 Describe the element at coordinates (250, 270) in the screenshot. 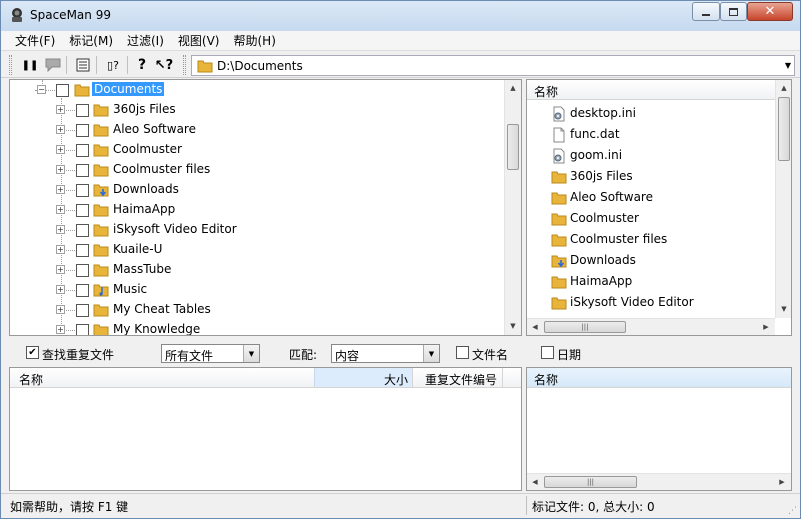

I see `tree-item: + MassTube` at that location.